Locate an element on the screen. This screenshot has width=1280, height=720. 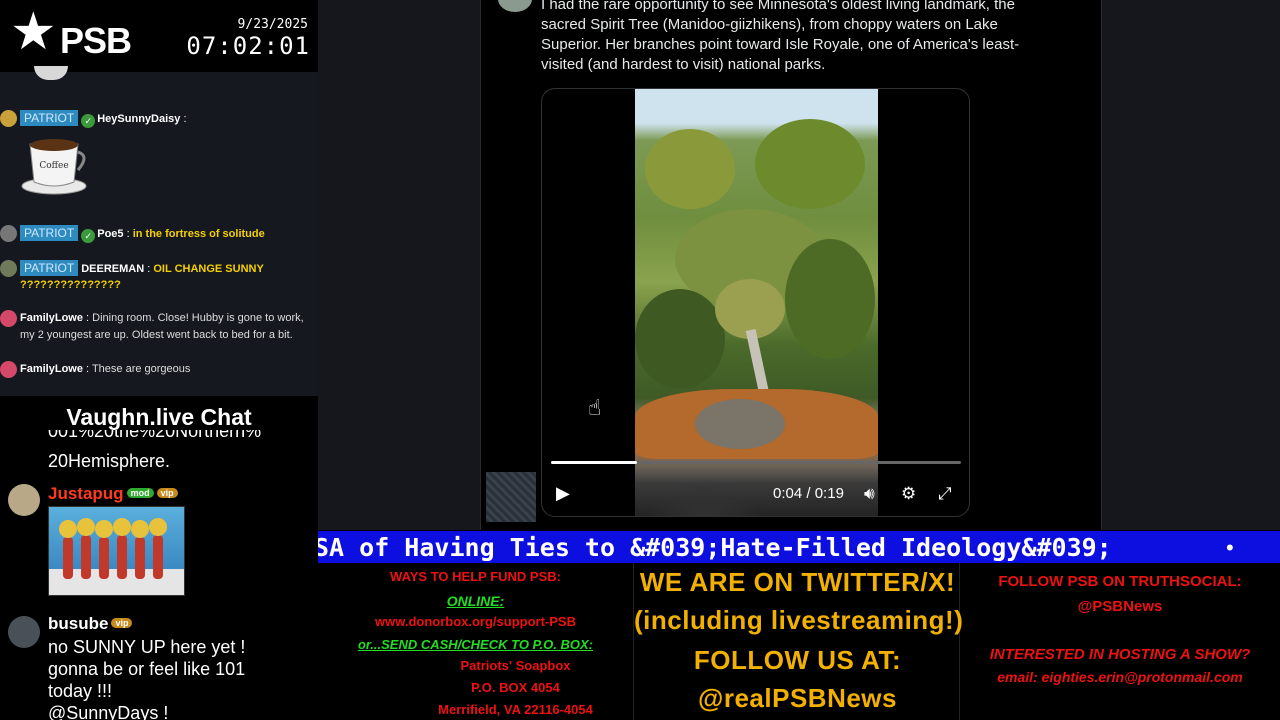
gear-icon: ⚙ is located at coordinates (908, 494).